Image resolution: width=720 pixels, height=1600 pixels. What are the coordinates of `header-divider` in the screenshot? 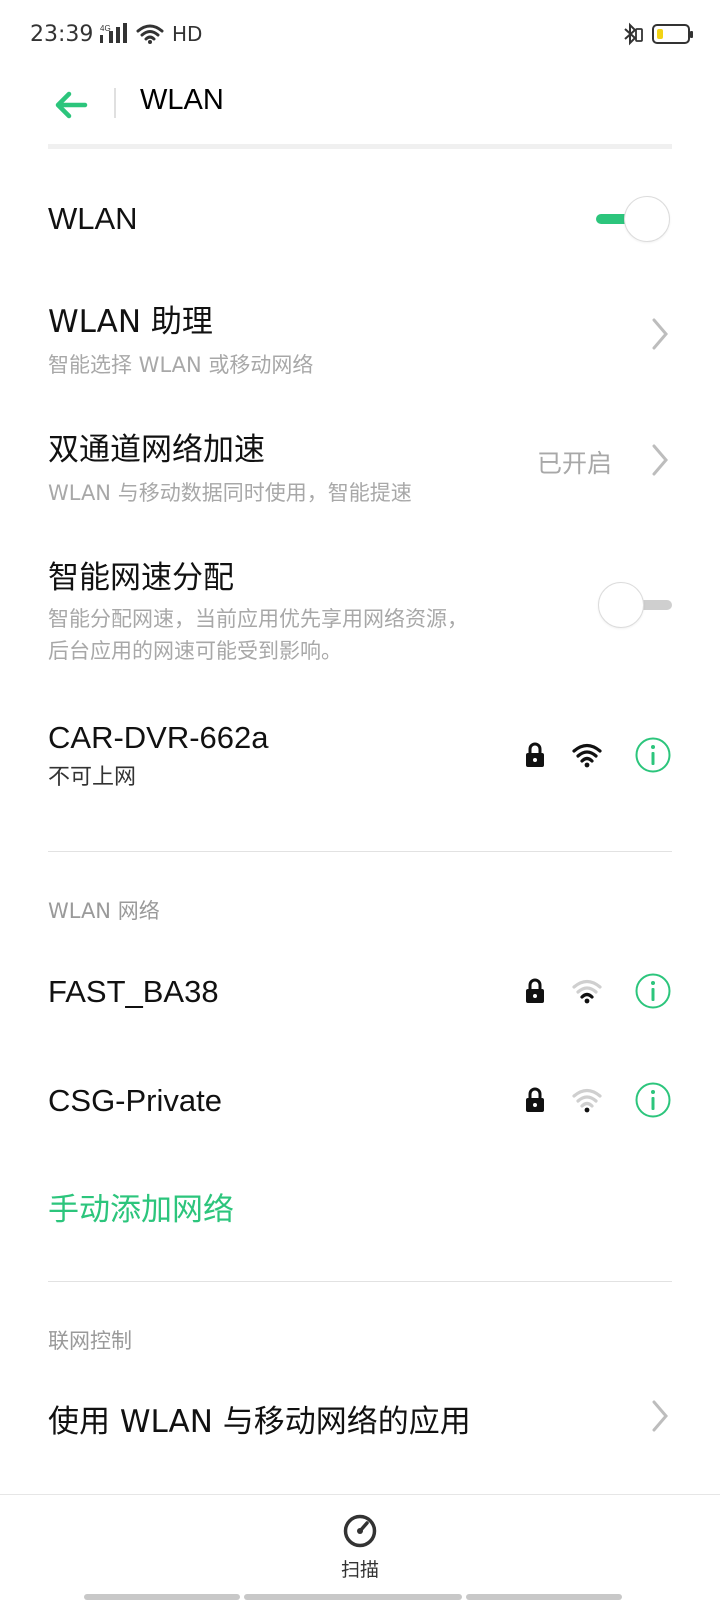 It's located at (115, 103).